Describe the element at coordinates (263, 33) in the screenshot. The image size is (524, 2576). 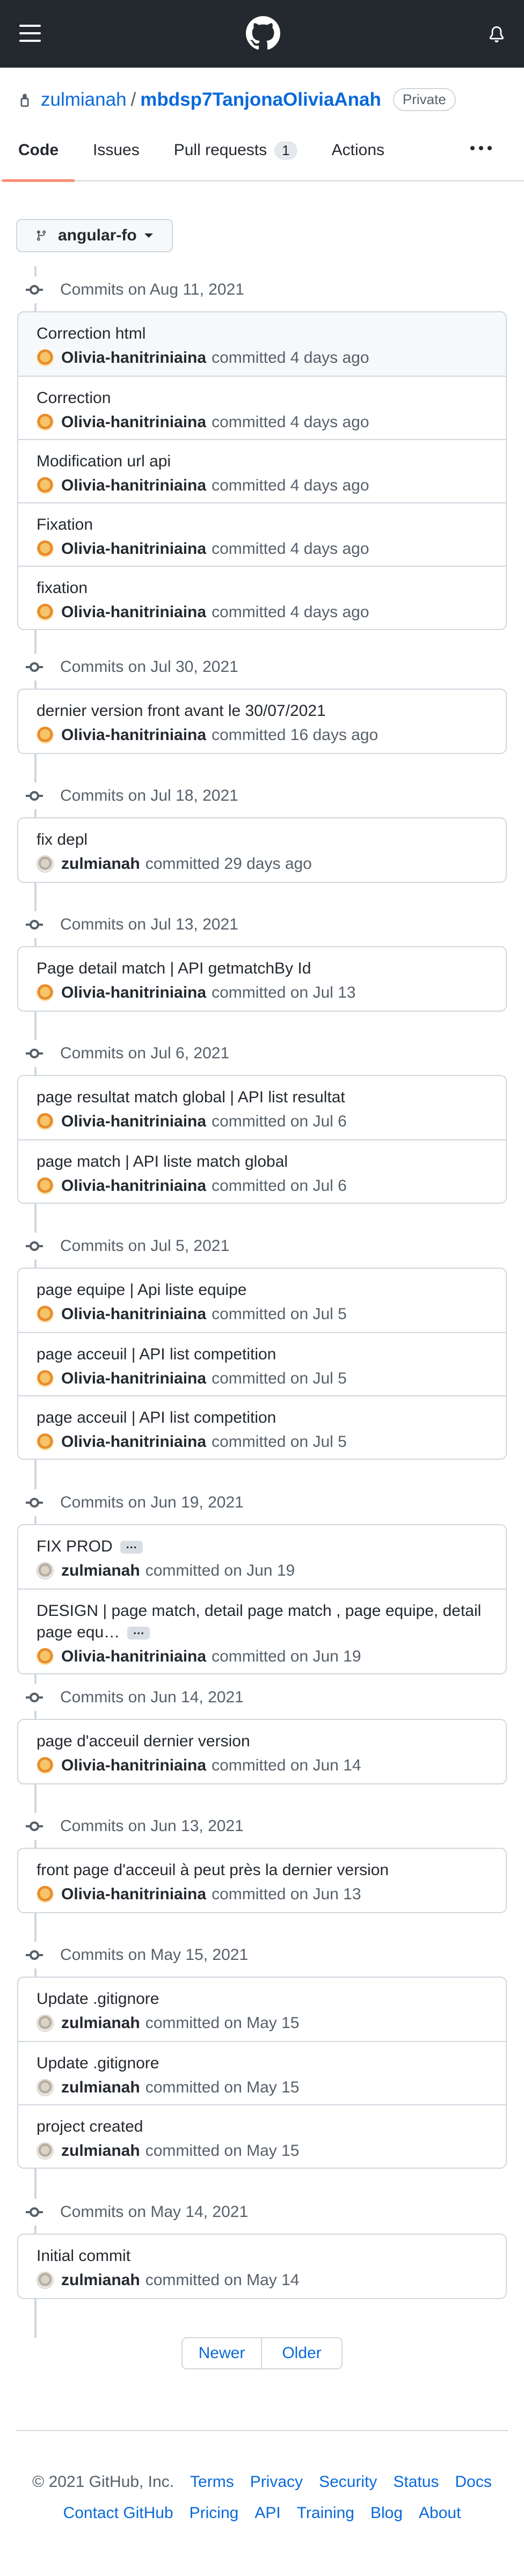
I see `github-logo-icon` at that location.